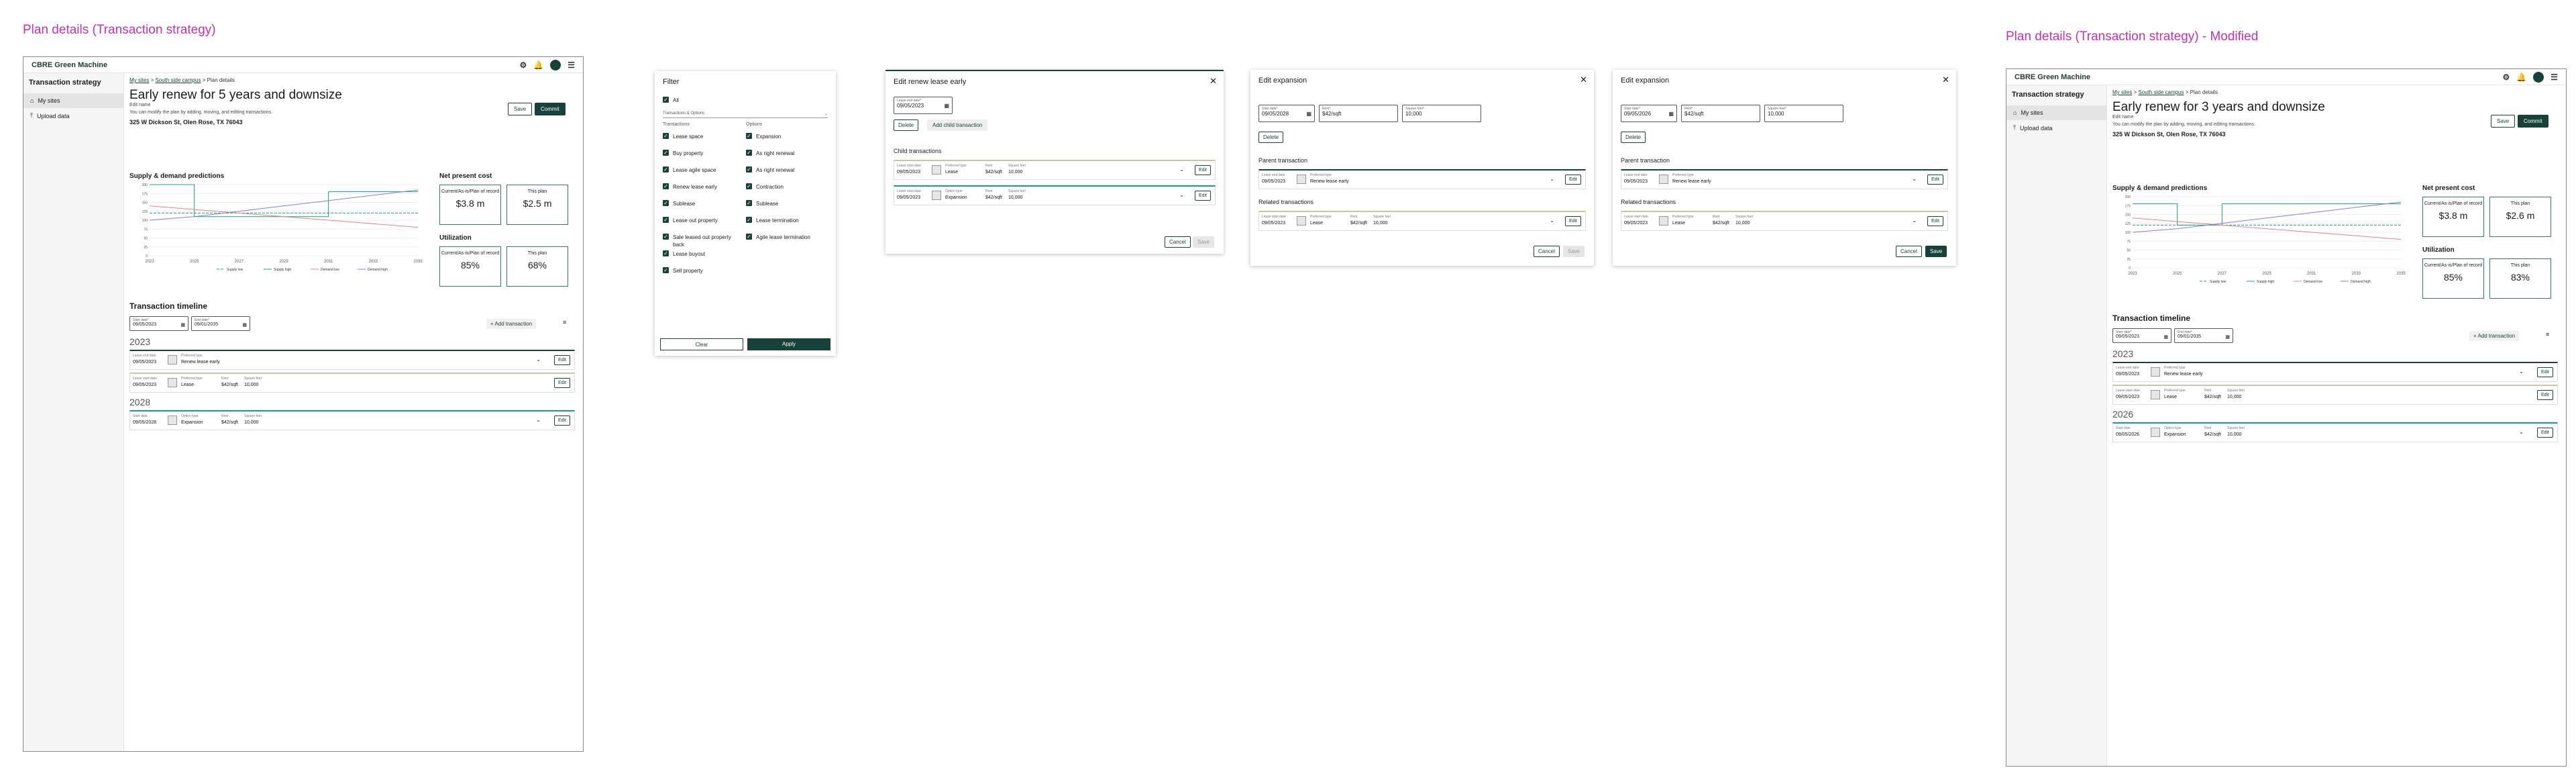  I want to click on lease-end-date-field: Lease end date* 09/05/2023 ▦, so click(923, 105).